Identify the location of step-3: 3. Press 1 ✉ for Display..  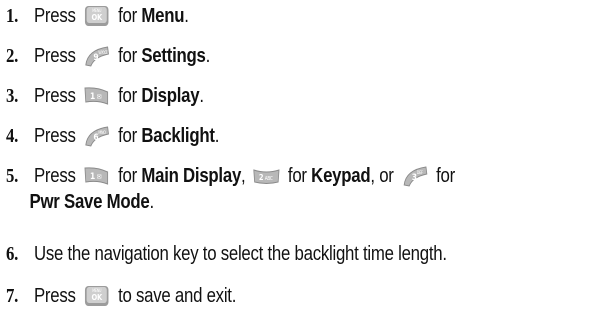
(252, 96).